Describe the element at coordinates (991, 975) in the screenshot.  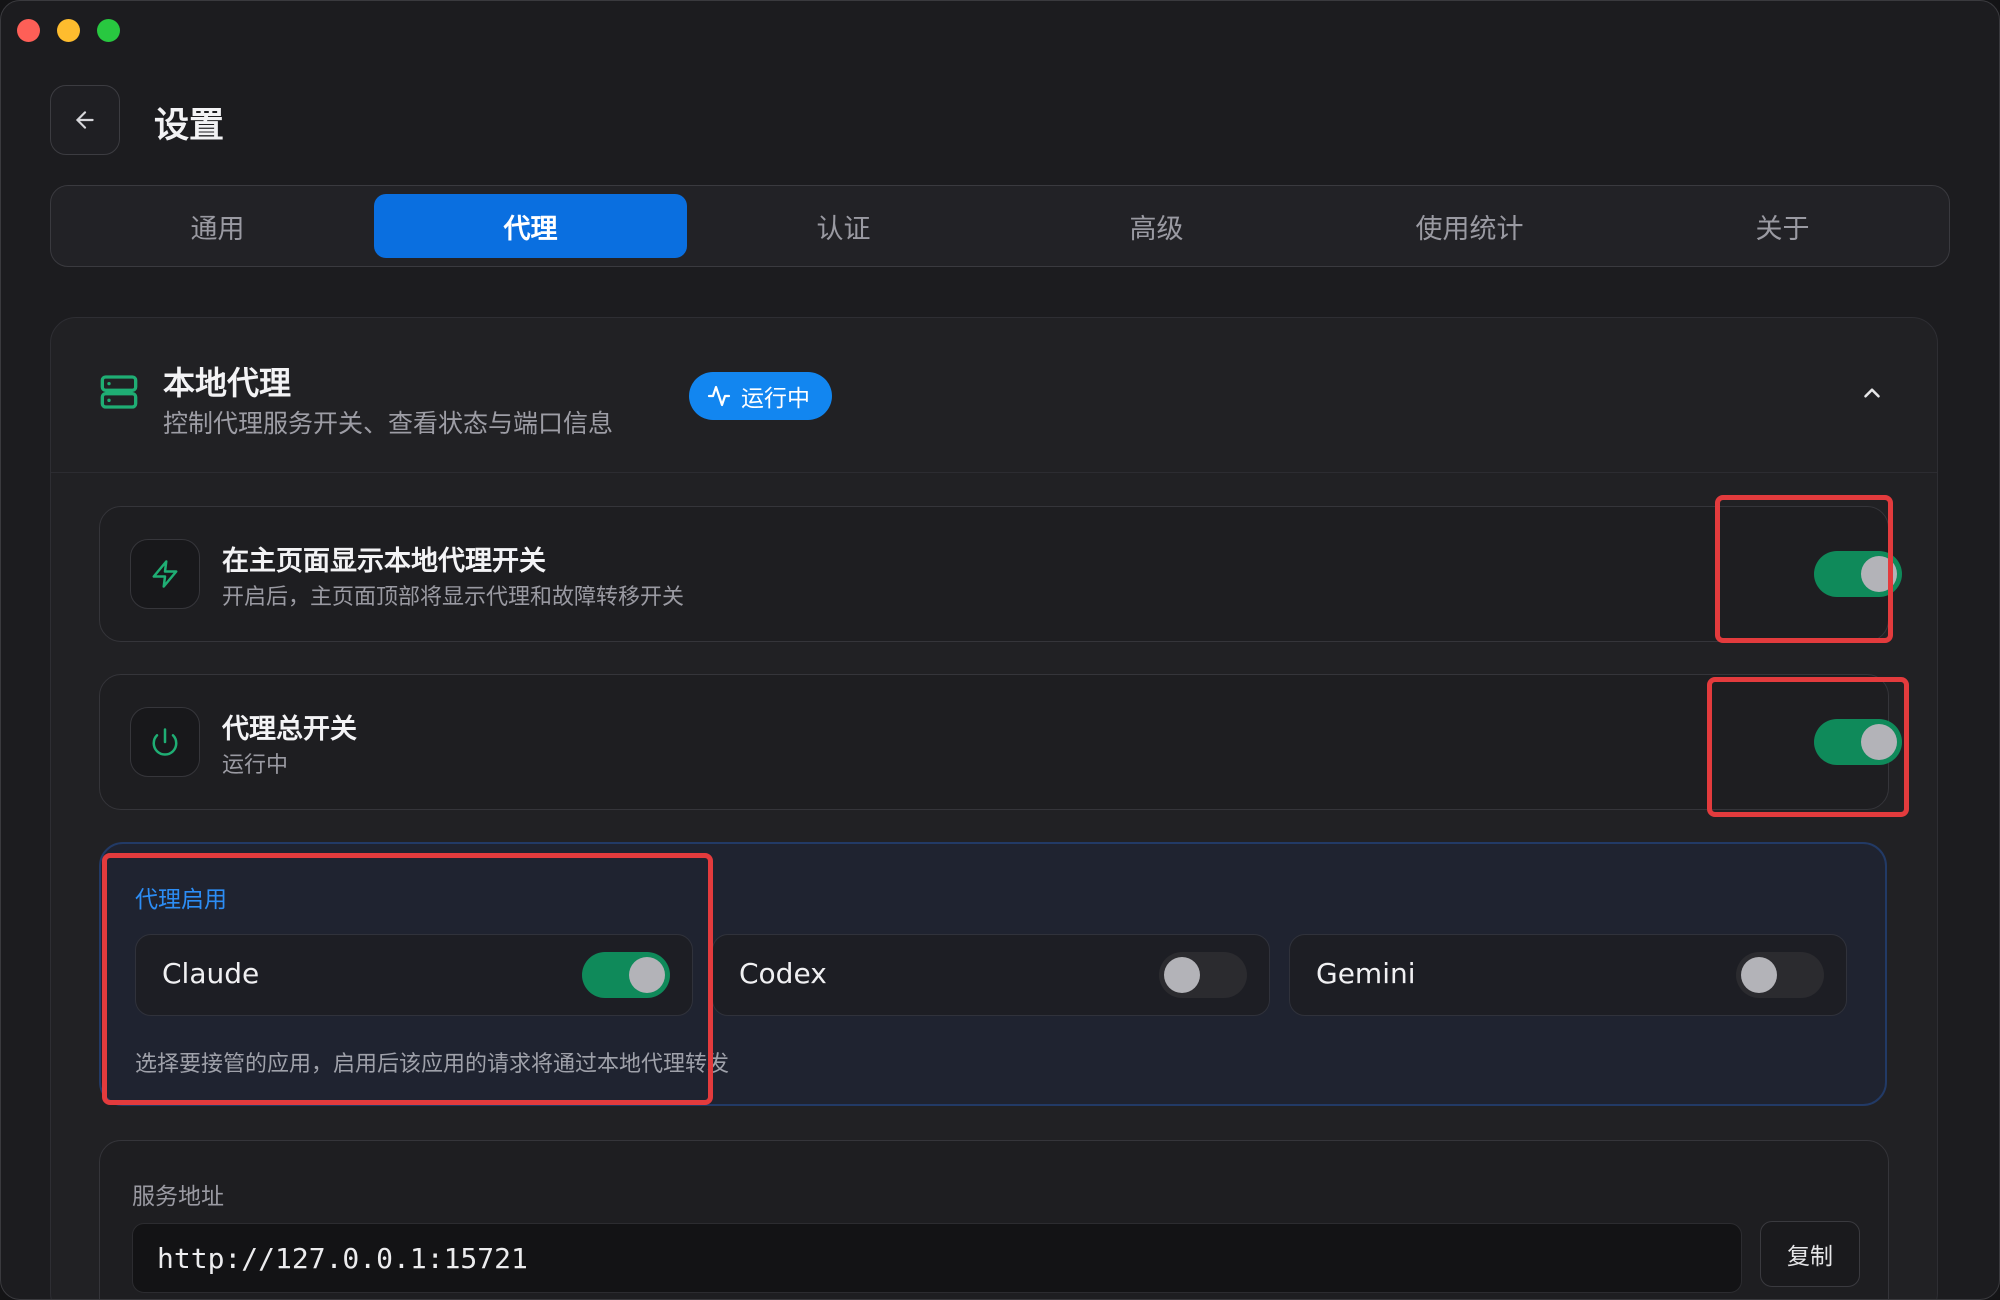
I see `app-codex: Codex` at that location.